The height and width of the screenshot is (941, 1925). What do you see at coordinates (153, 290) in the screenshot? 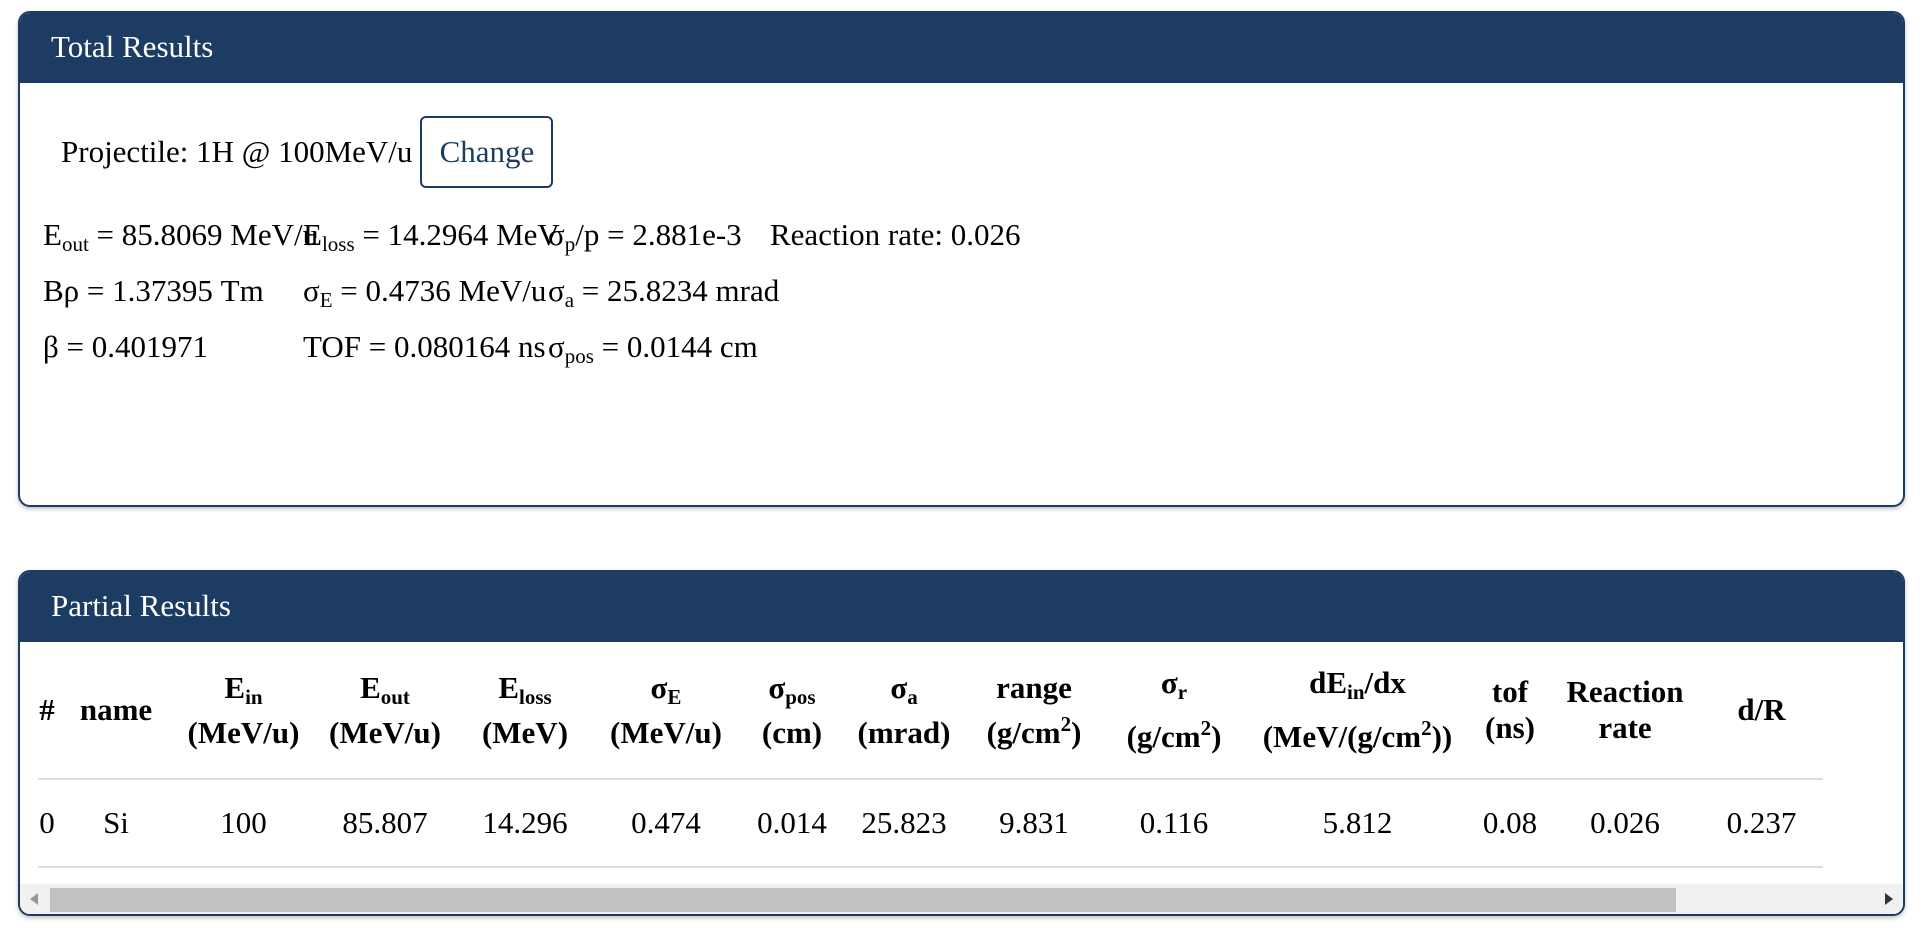
I see `brho-result: Bρ = 1.37395 Tm` at bounding box center [153, 290].